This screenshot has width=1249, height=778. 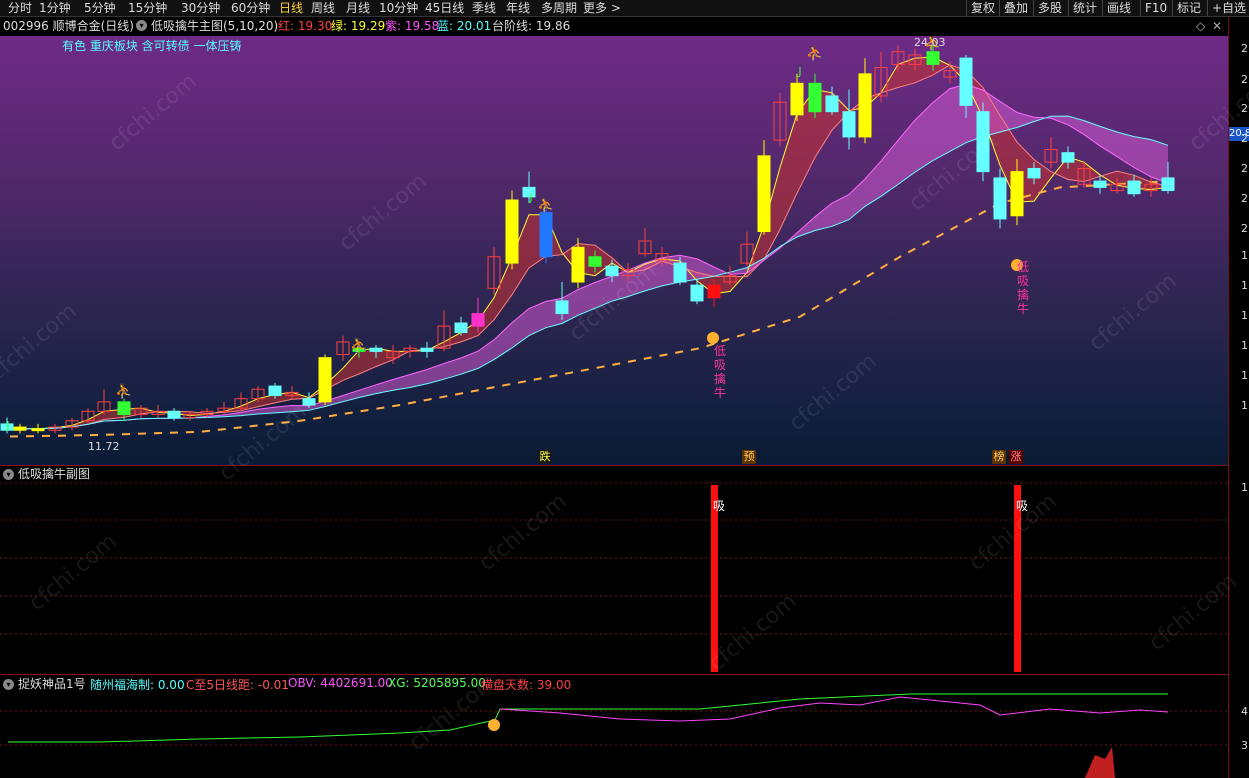 I want to click on period-tab-1: 1分钟, so click(x=55, y=8).